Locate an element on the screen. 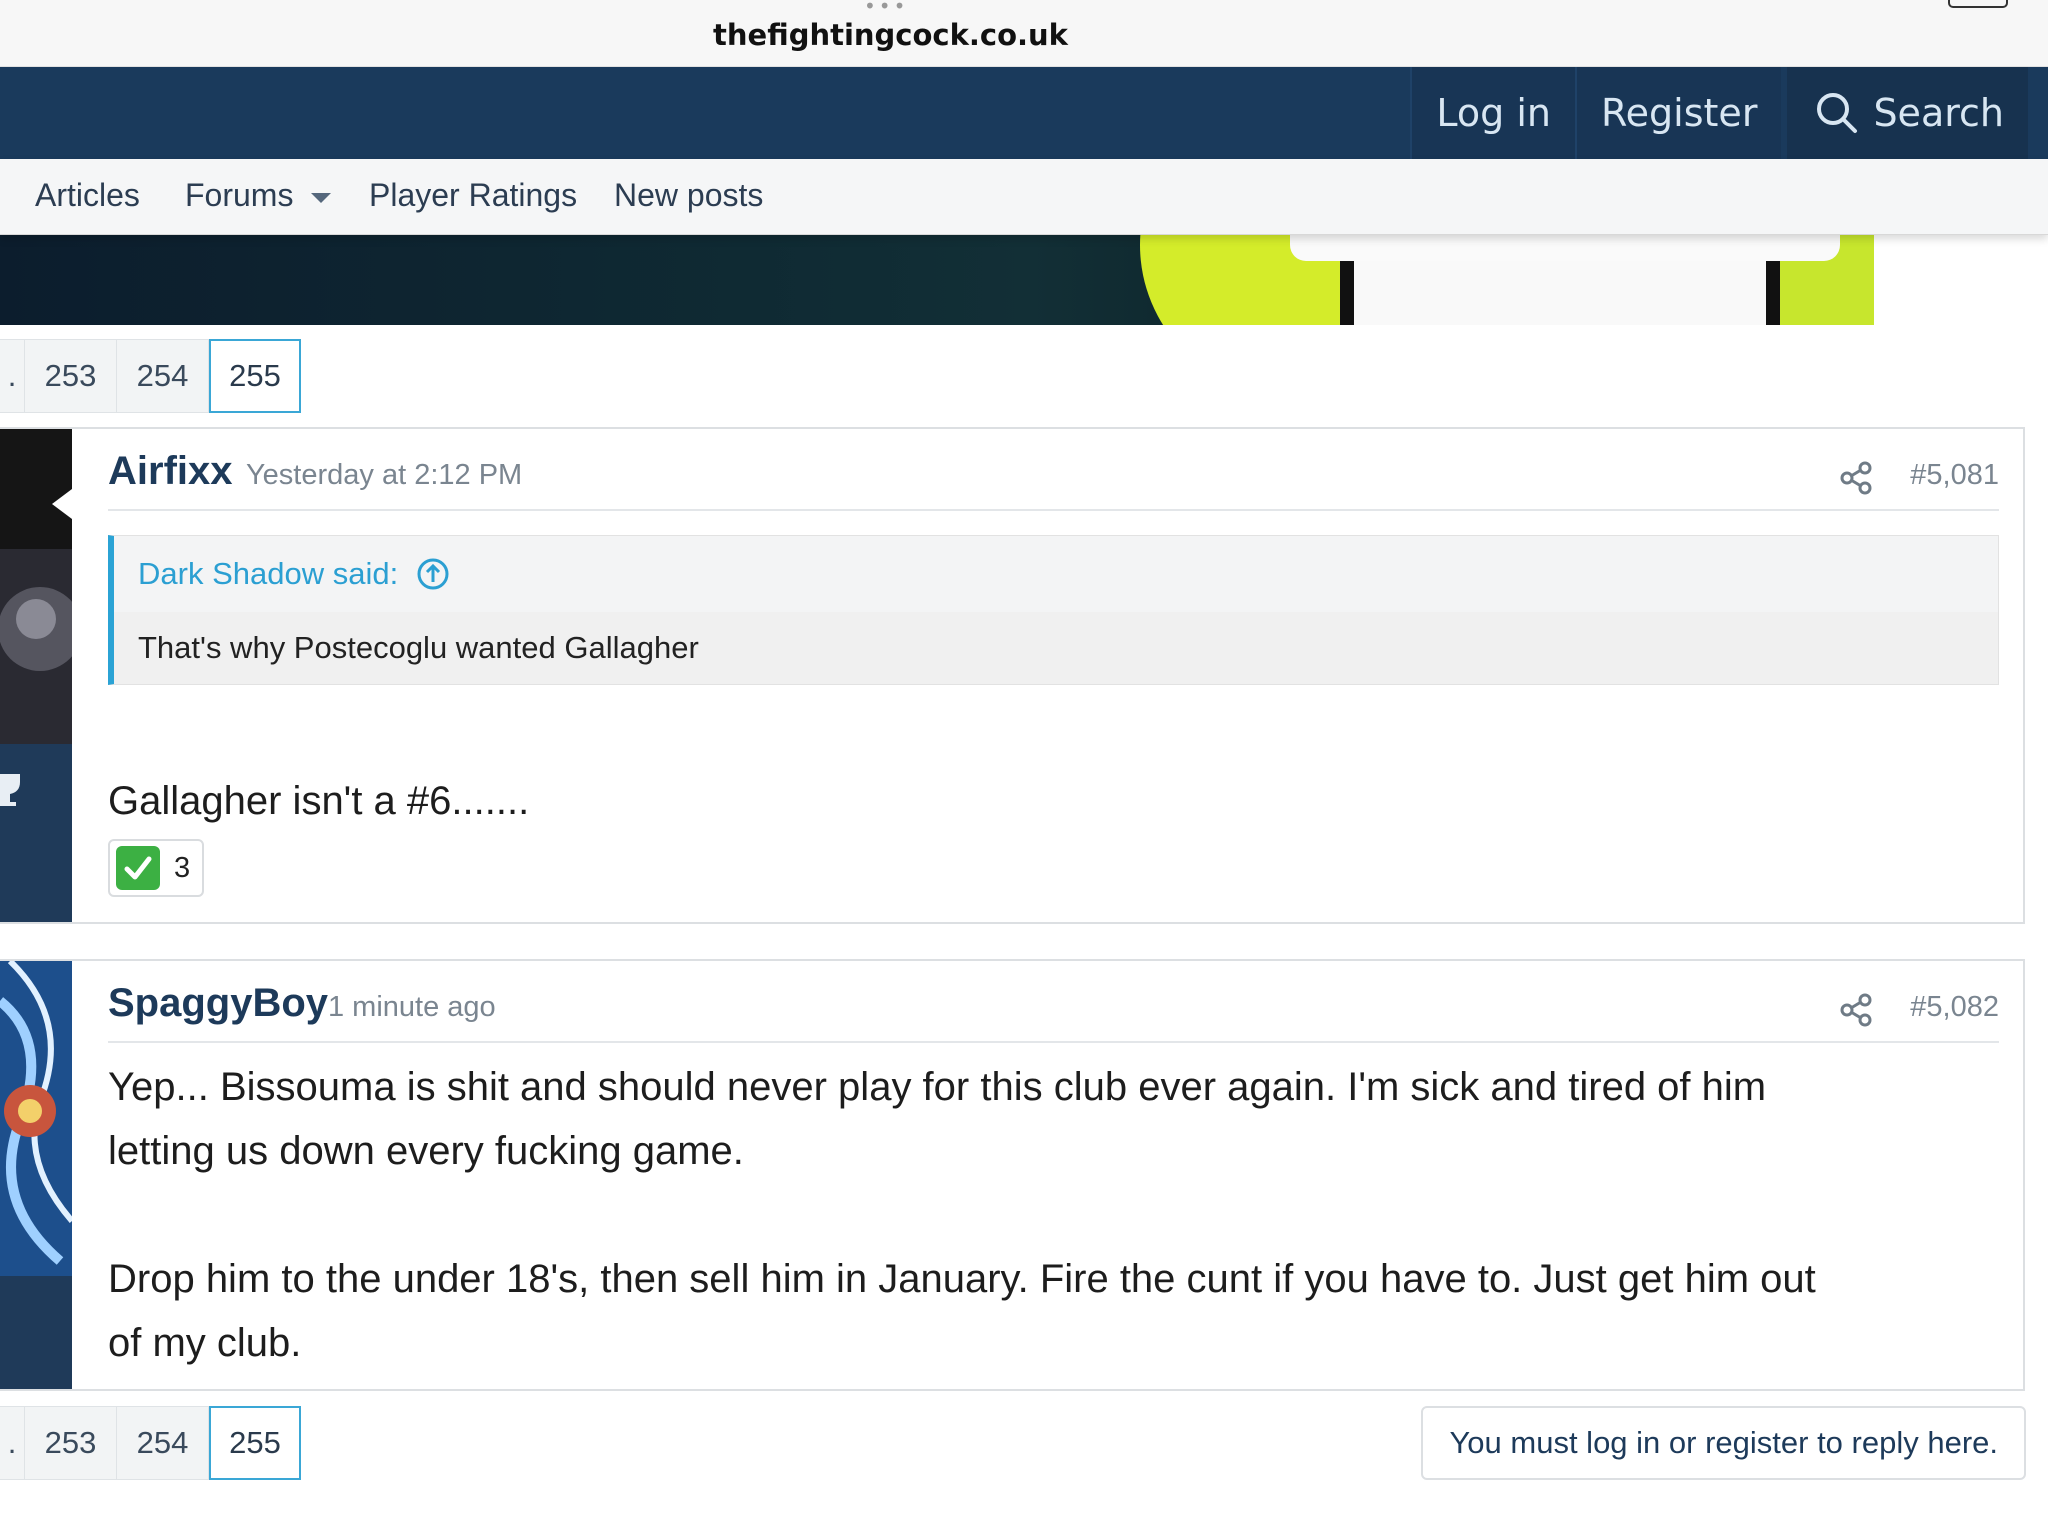 The height and width of the screenshot is (1536, 2048). login-button: Log in is located at coordinates (1492, 113).